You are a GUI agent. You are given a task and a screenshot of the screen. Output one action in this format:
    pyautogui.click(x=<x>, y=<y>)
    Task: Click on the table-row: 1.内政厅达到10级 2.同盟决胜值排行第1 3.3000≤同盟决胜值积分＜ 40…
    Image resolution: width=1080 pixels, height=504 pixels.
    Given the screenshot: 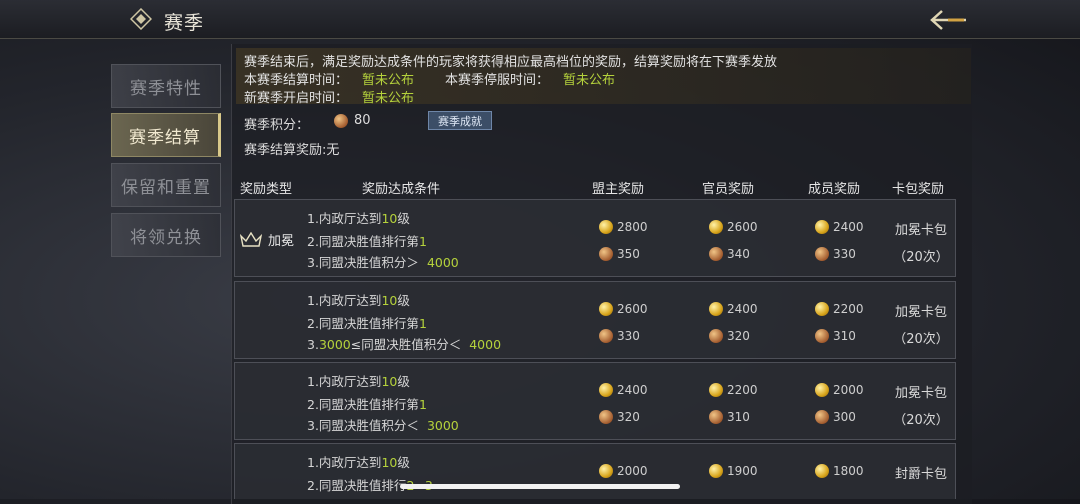 What is the action you would take?
    pyautogui.click(x=595, y=320)
    